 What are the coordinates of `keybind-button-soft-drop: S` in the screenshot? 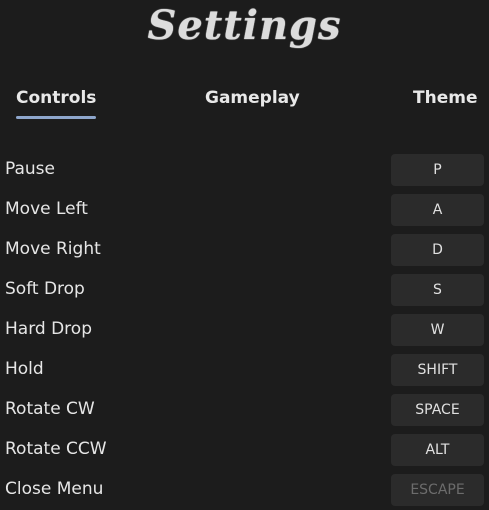 It's located at (437, 290).